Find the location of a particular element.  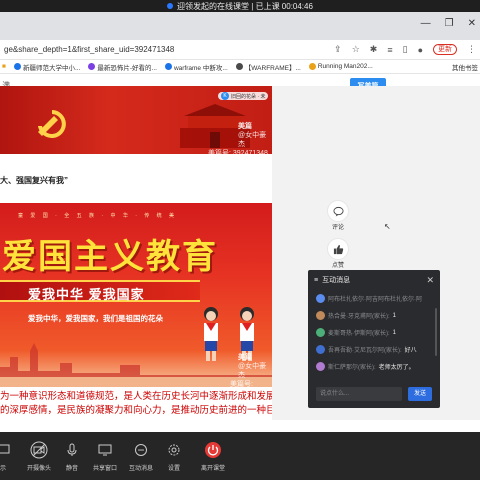

mouse-cursor-icon: ↖ is located at coordinates (387, 226).